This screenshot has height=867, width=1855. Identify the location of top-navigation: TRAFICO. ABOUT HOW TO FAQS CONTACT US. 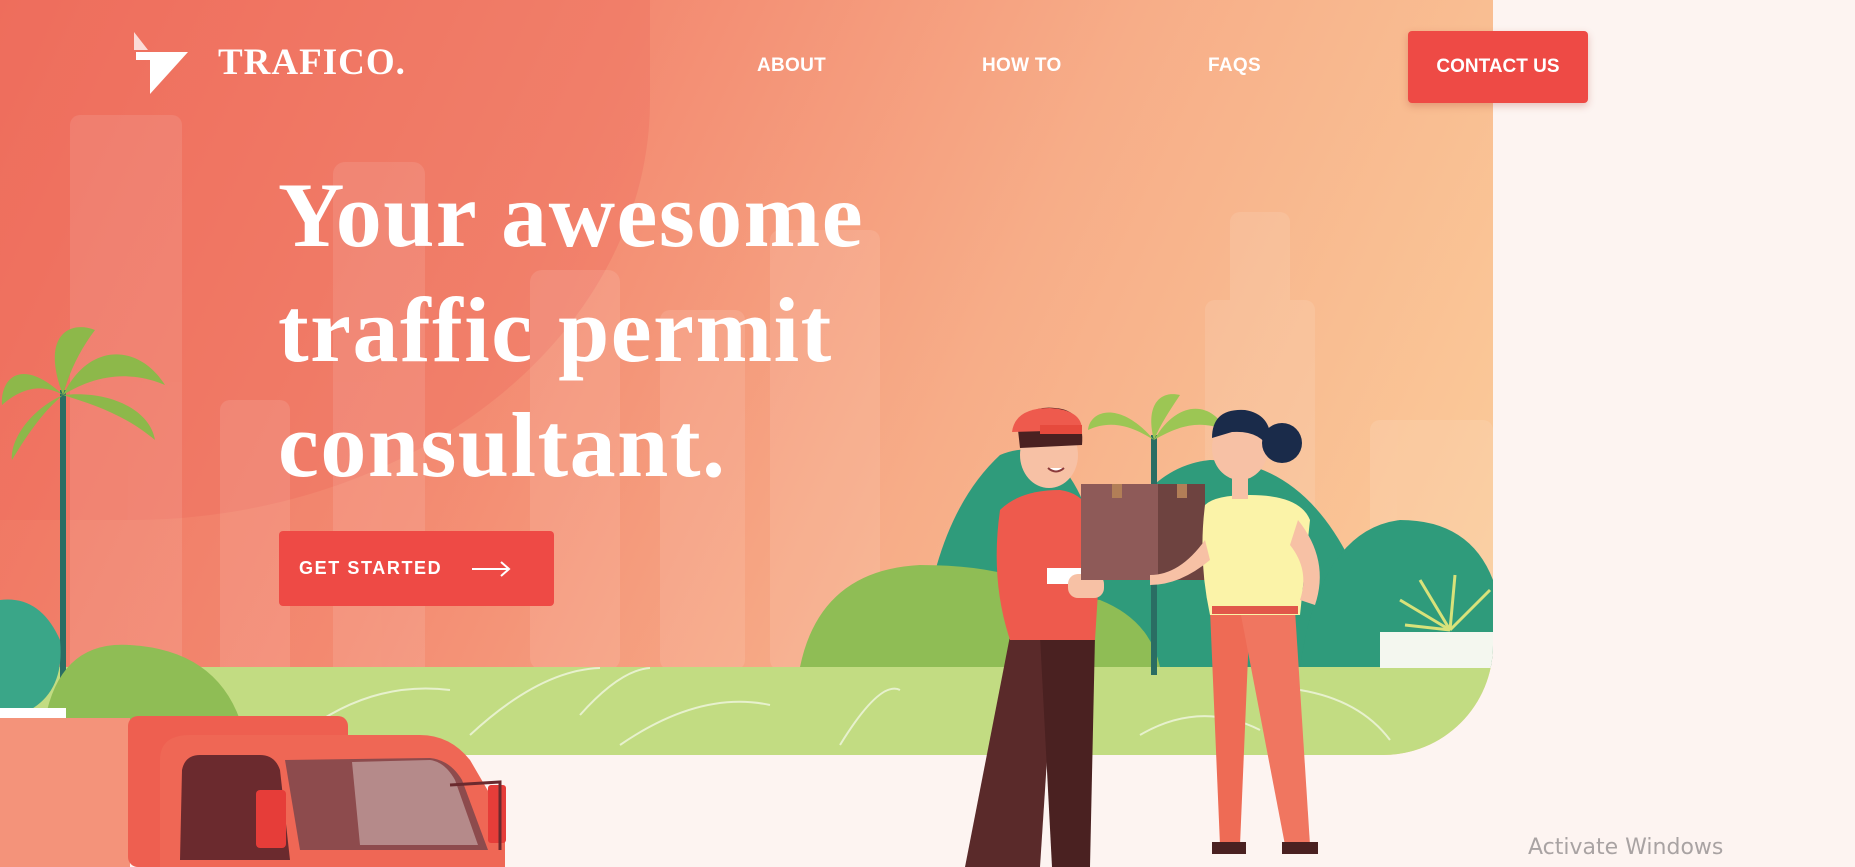
(927, 55).